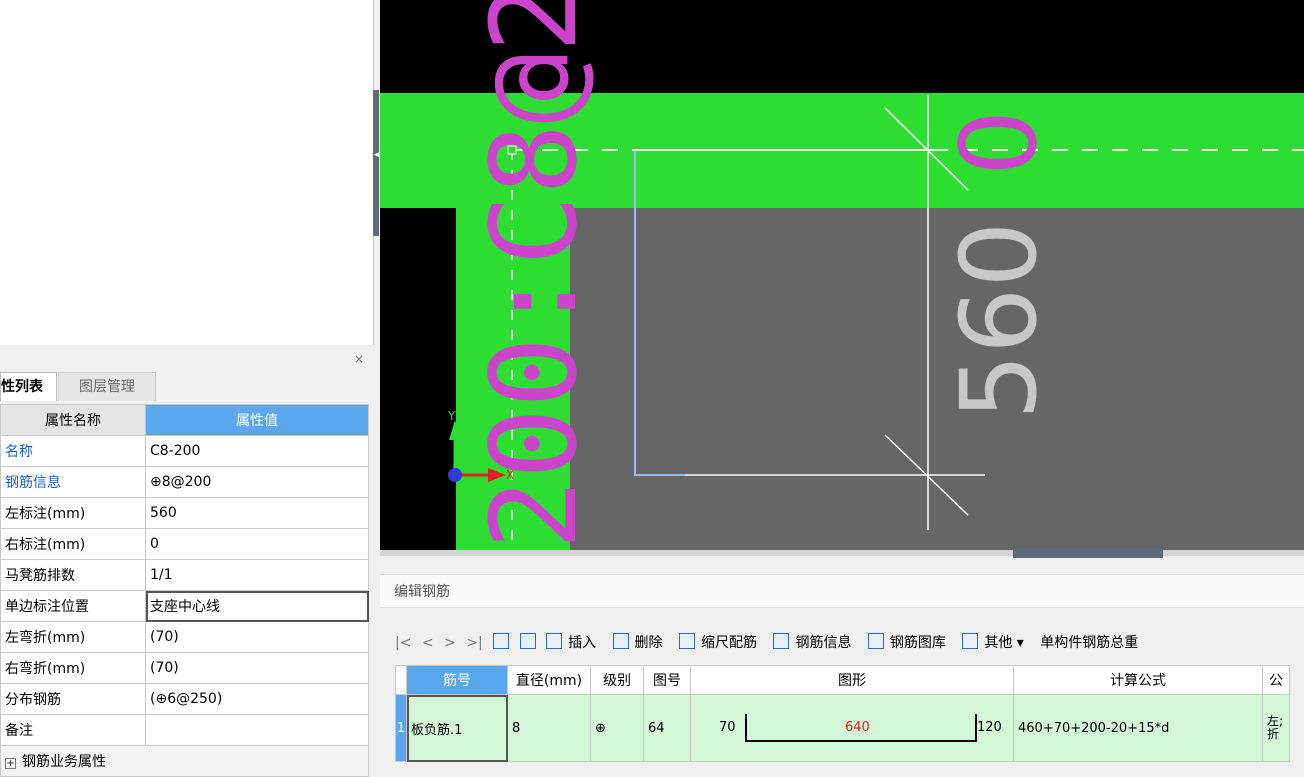 The height and width of the screenshot is (777, 1304). What do you see at coordinates (875, 641) in the screenshot?
I see `library-icon` at bounding box center [875, 641].